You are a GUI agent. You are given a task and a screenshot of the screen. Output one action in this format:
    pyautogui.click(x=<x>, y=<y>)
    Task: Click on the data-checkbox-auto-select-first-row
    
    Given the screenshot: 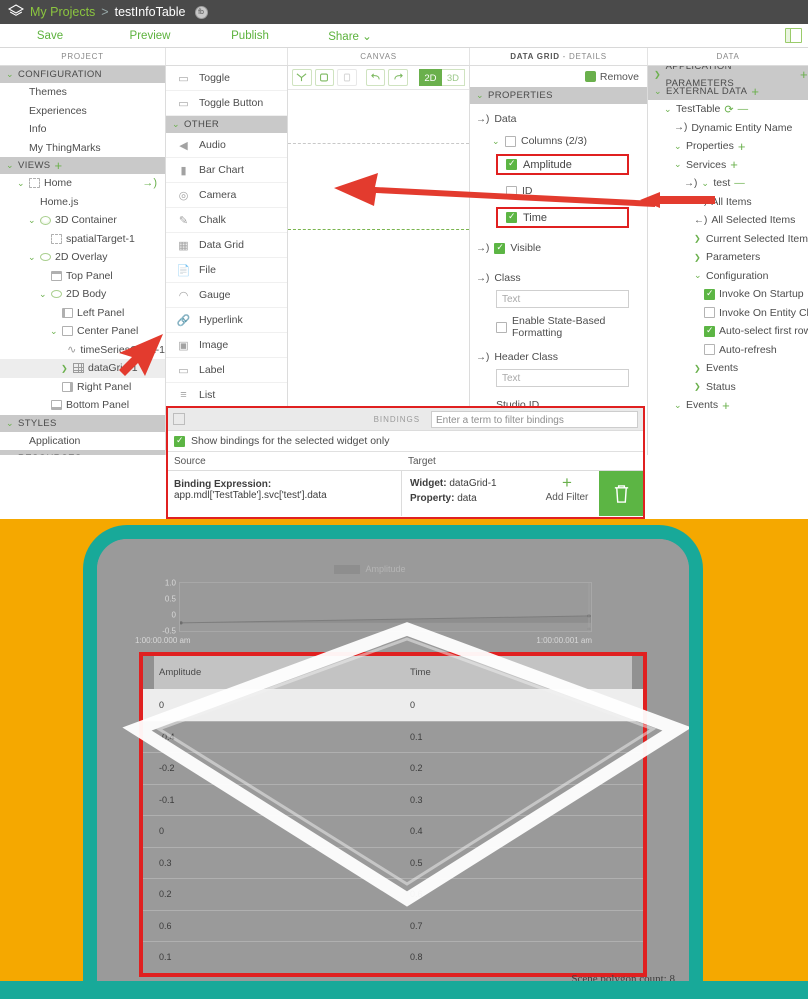 What is the action you would take?
    pyautogui.click(x=709, y=331)
    